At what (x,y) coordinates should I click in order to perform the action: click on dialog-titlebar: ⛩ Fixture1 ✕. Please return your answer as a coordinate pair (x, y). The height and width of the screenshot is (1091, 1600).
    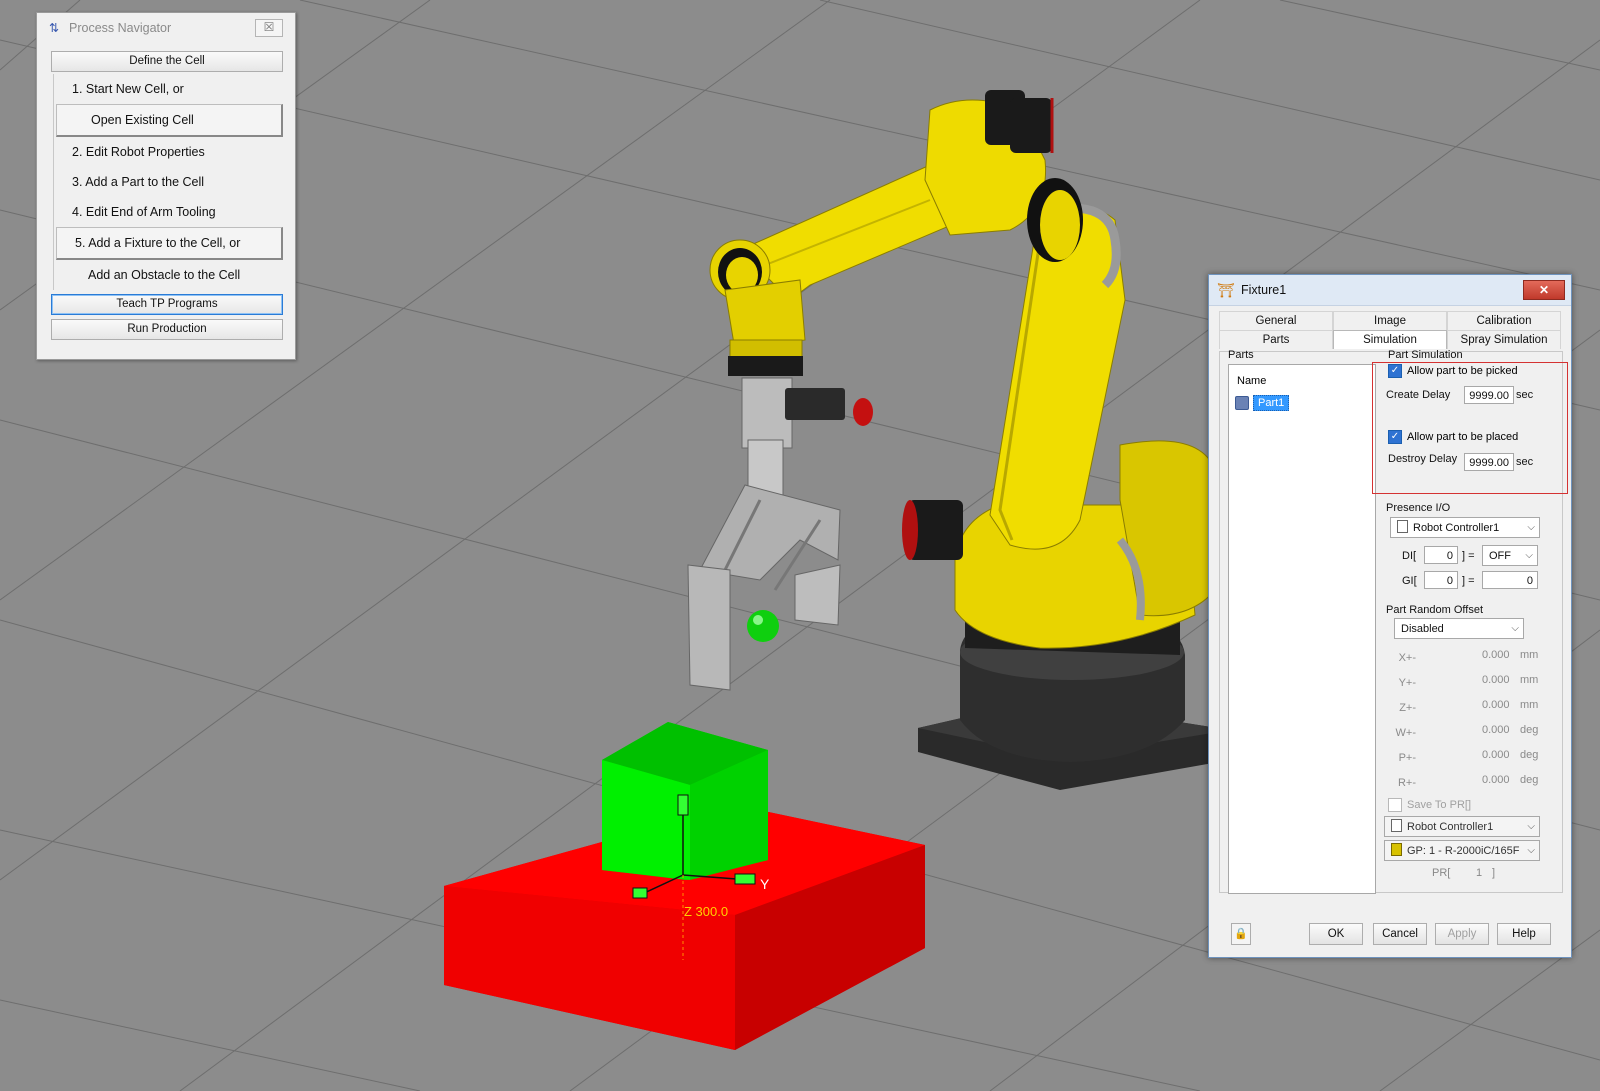
    Looking at the image, I should click on (1390, 290).